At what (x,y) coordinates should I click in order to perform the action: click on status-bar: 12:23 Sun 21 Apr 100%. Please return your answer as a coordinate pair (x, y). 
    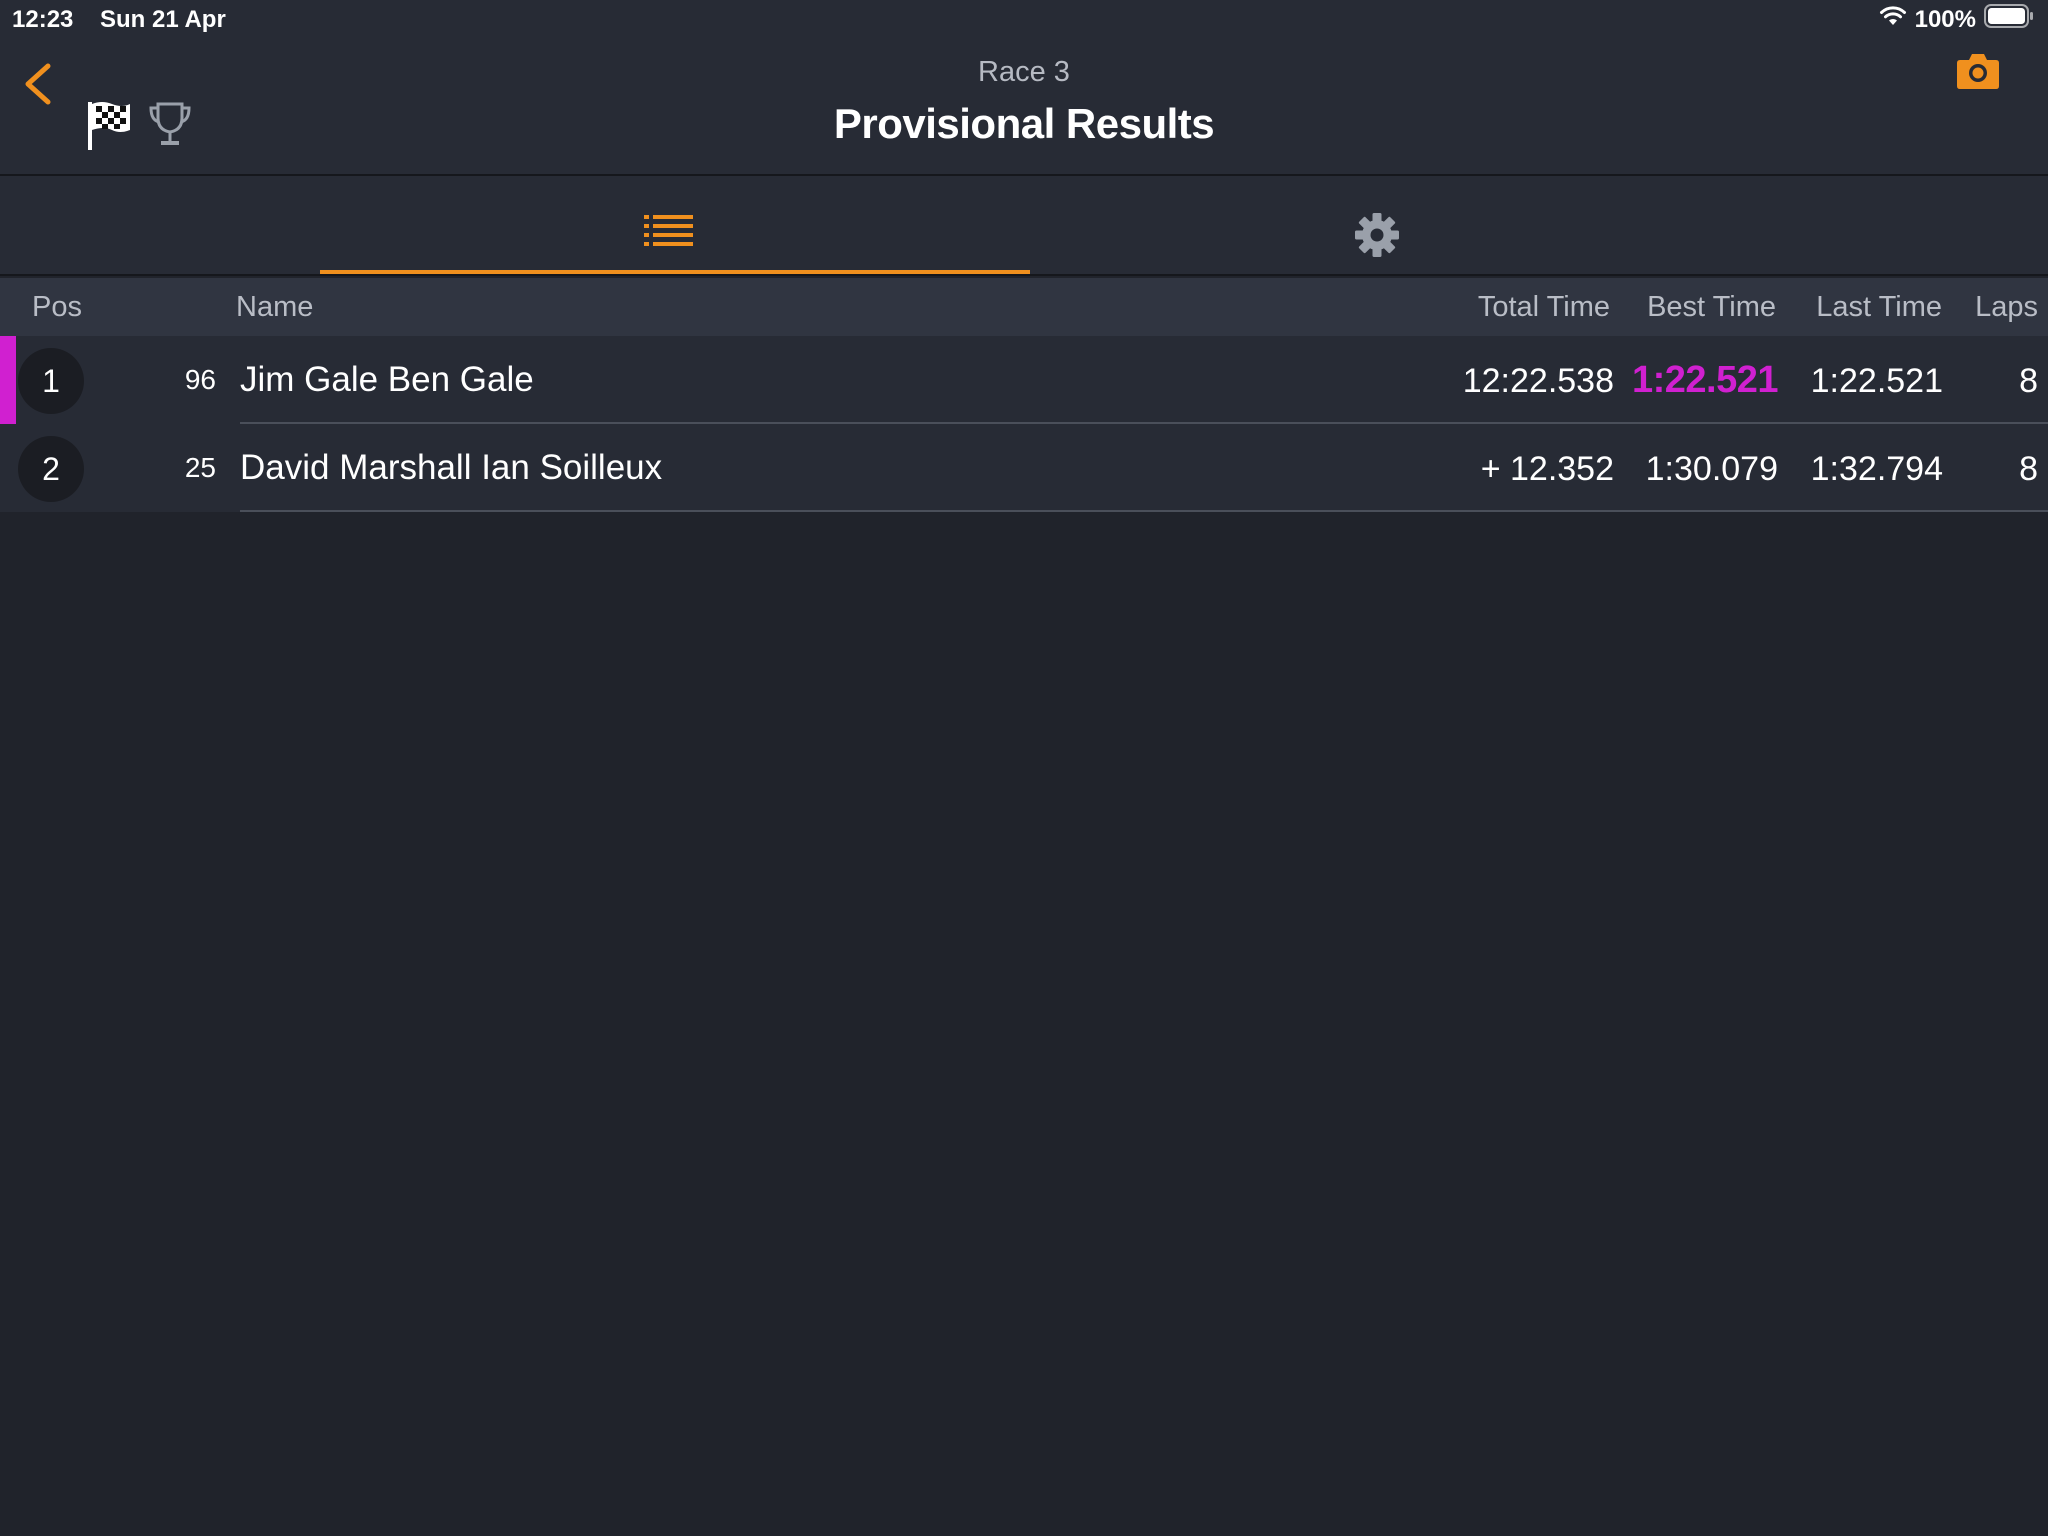
    Looking at the image, I should click on (1024, 20).